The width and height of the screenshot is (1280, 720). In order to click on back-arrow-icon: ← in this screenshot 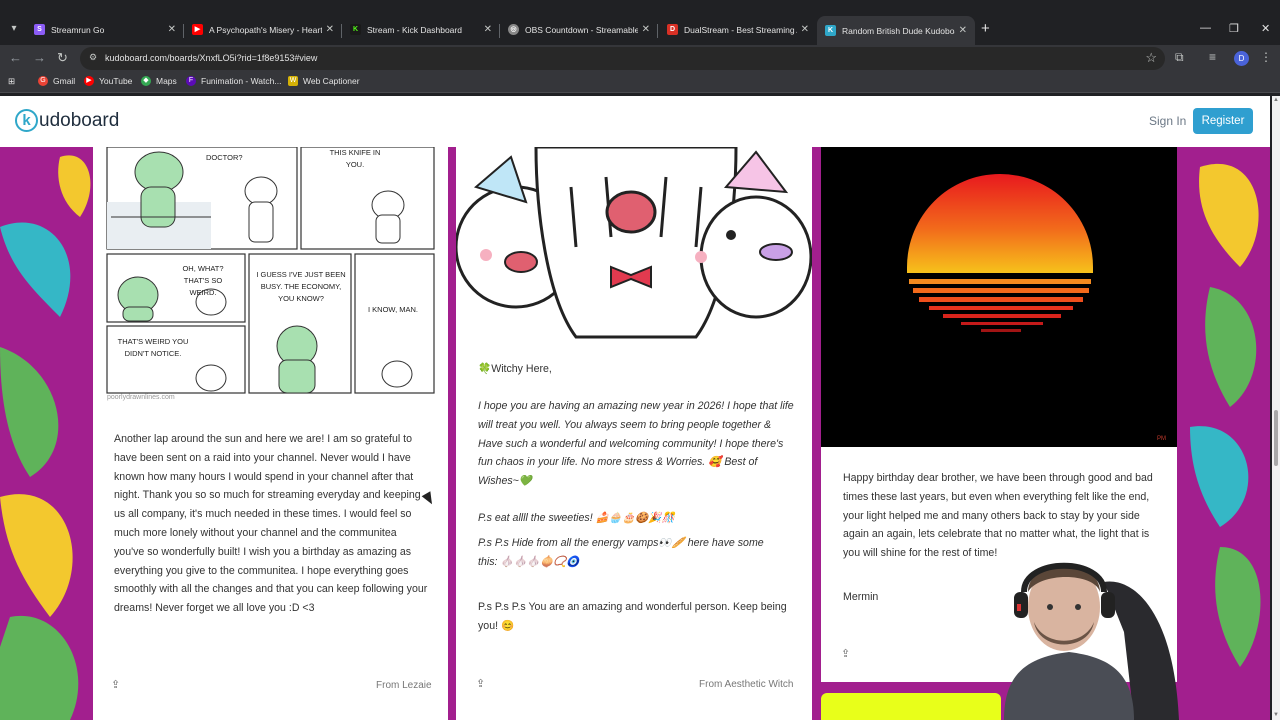, I will do `click(15, 57)`.